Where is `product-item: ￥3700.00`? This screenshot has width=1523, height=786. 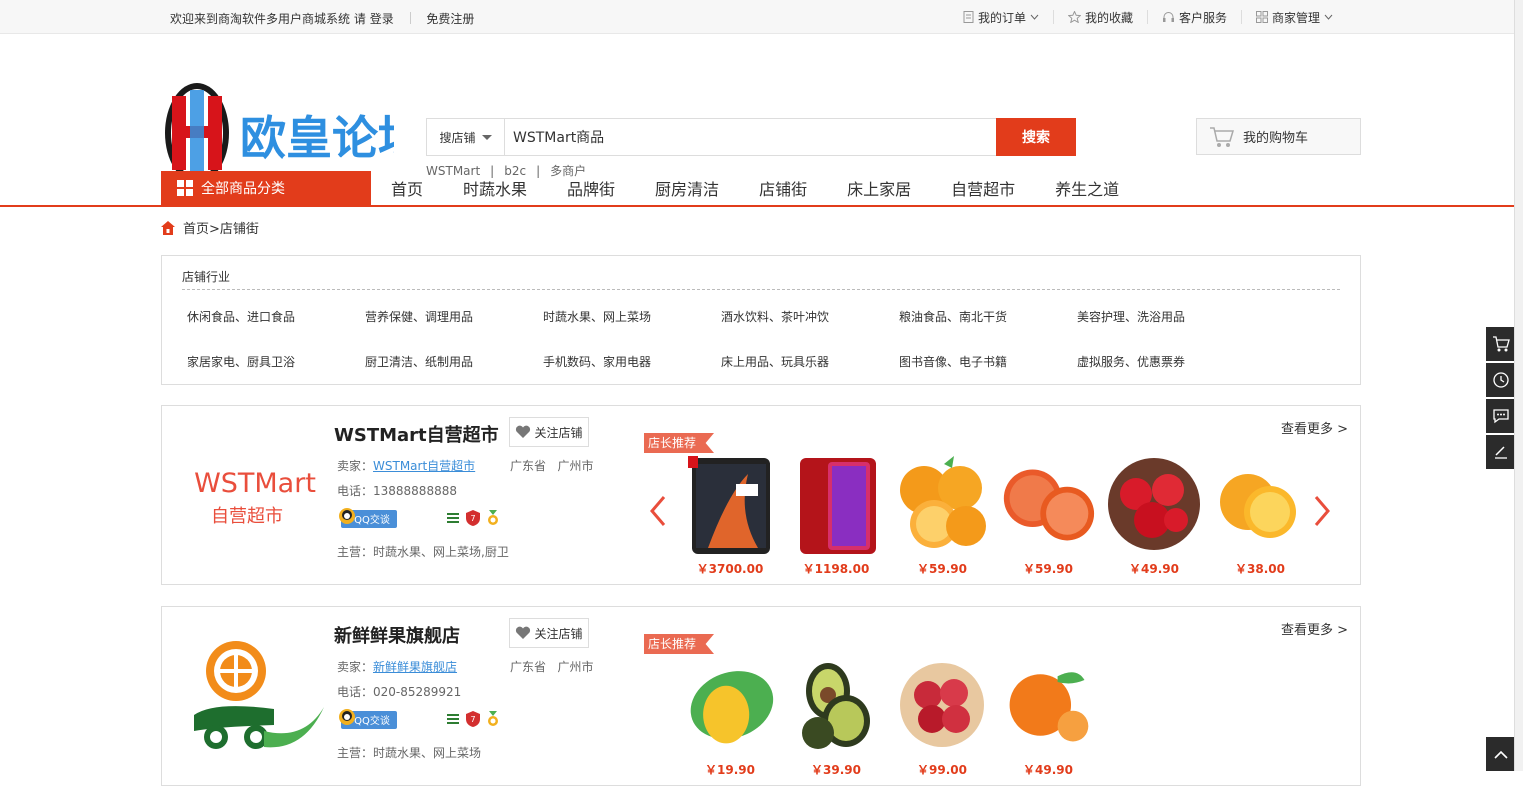 product-item: ￥3700.00 is located at coordinates (730, 515).